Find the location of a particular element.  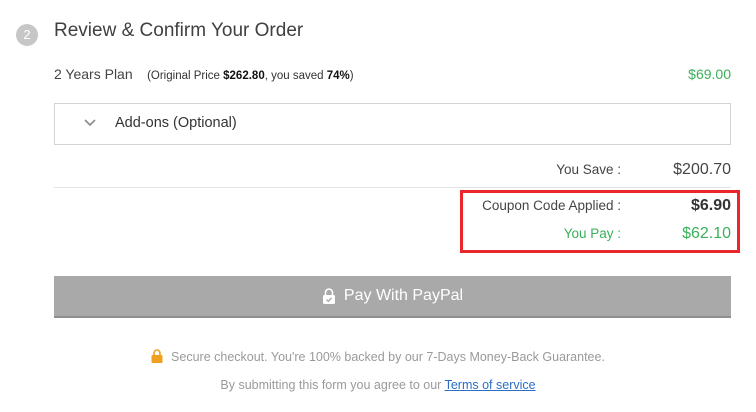

note-prefix: (Original Price is located at coordinates (185, 76).